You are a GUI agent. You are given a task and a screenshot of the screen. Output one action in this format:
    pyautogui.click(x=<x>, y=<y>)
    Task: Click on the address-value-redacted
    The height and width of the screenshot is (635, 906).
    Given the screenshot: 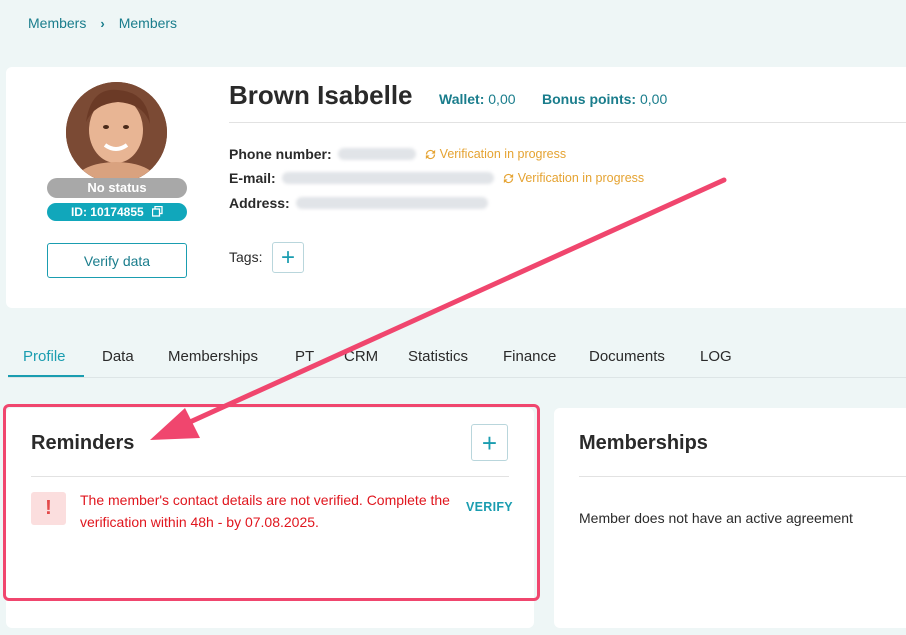 What is the action you would take?
    pyautogui.click(x=391, y=203)
    